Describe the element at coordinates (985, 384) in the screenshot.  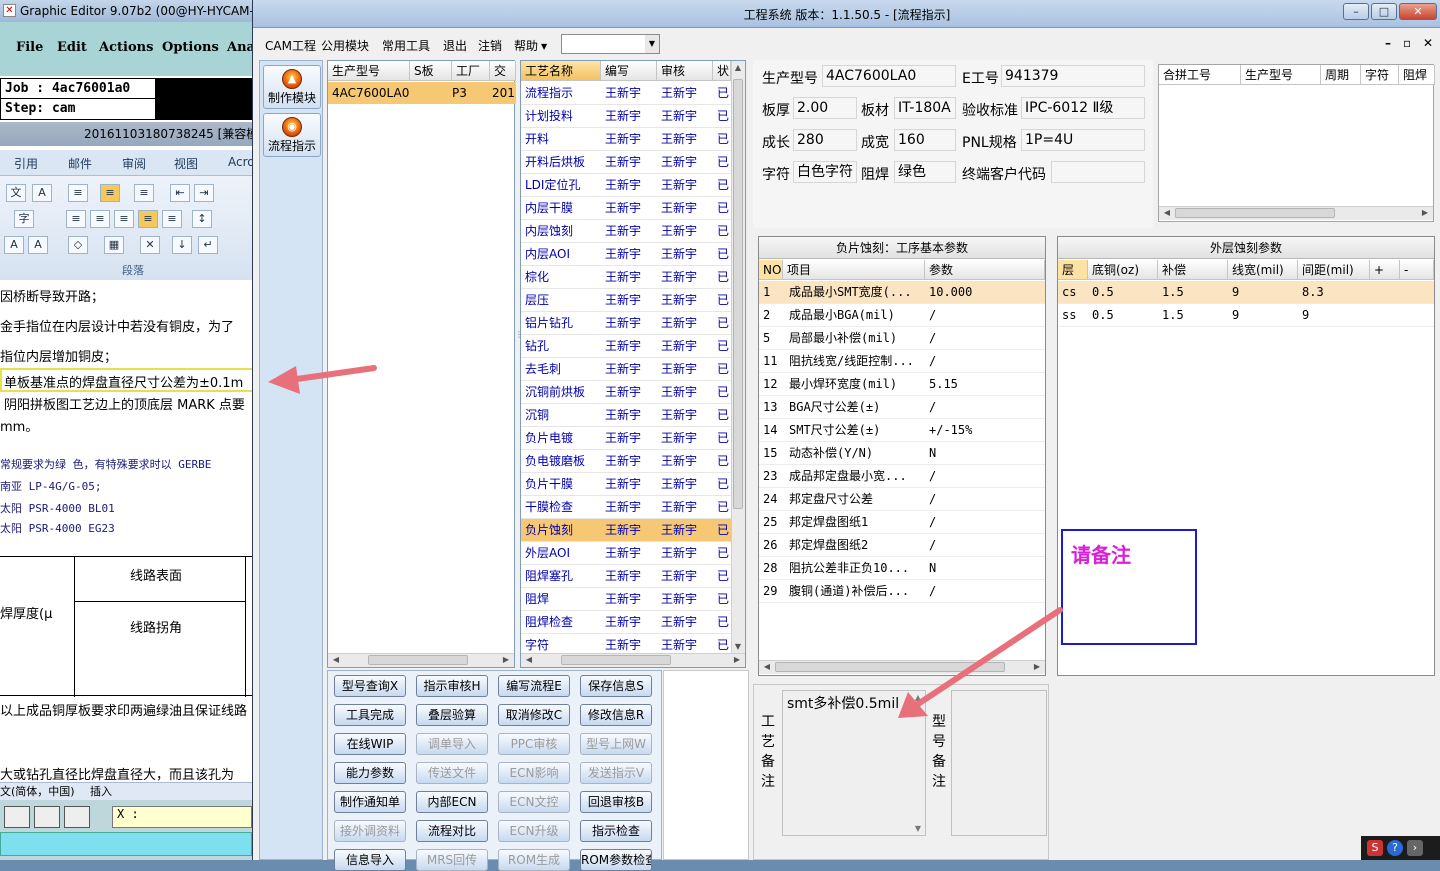
I see `neg-etch-cell: 5.15` at that location.